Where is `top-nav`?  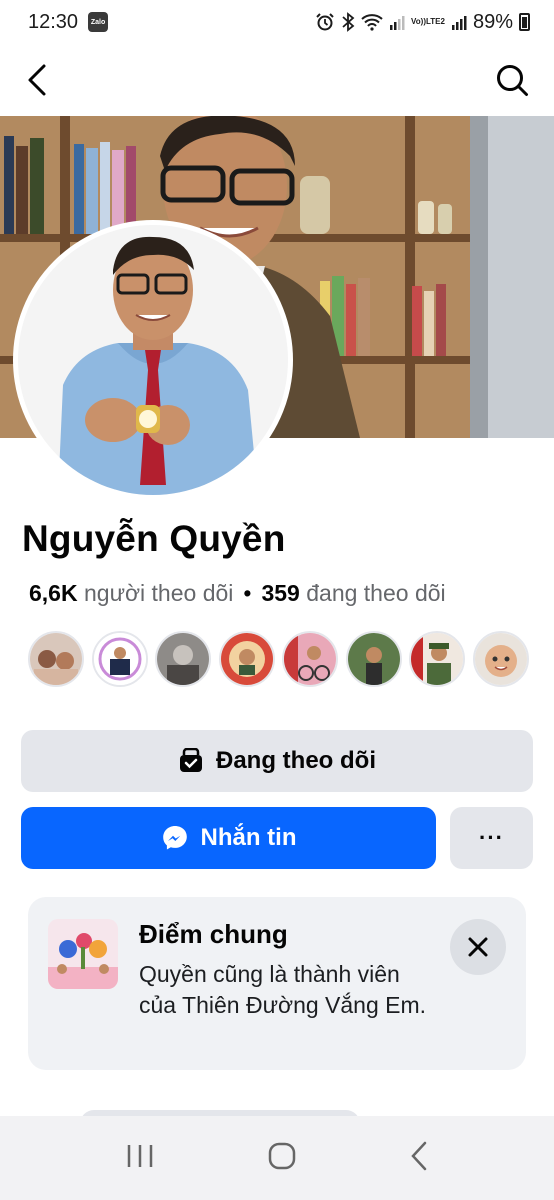 top-nav is located at coordinates (277, 80).